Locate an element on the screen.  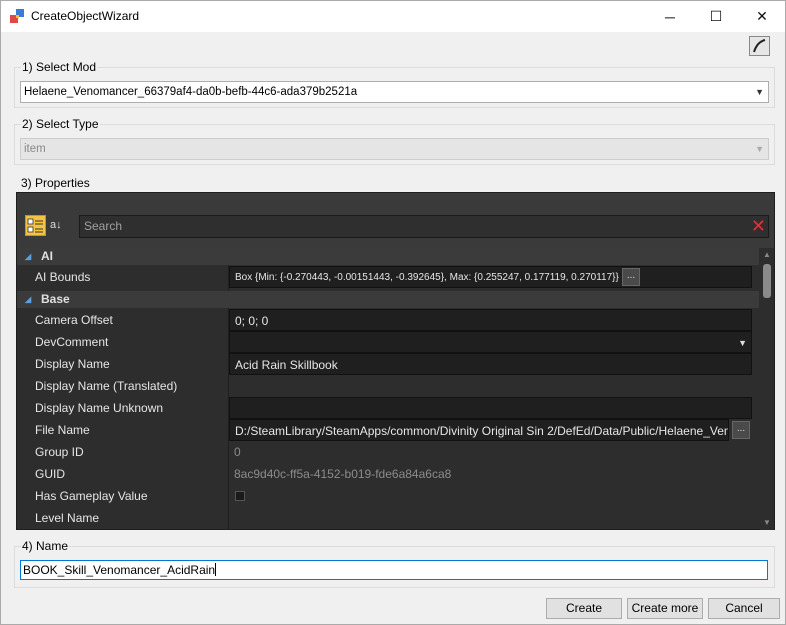
property-row-display-name-translated: Display Name (Translated) is located at coordinates (388, 386).